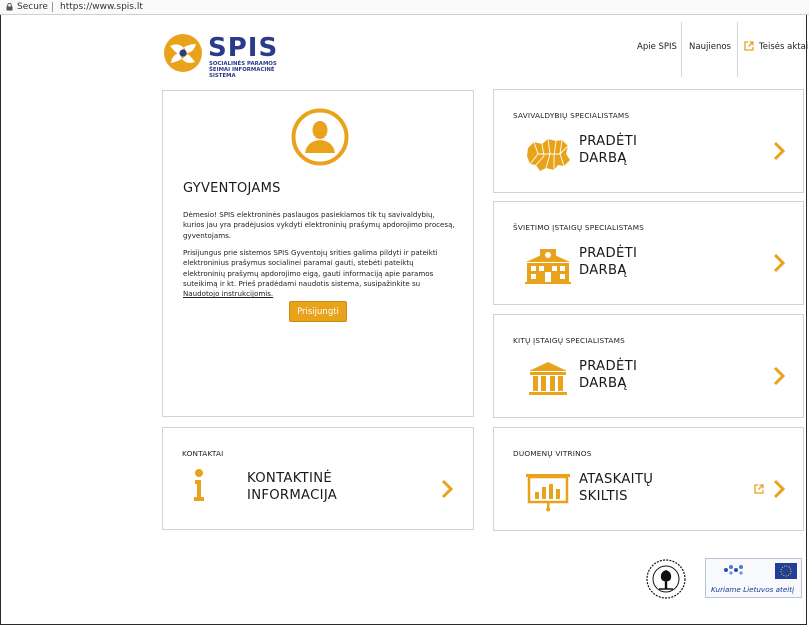  I want to click on other-institutions-panel: KITŲ ĮSTAIGŲ SPECIALISTAMS PRADĖTI DARBĄ, so click(648, 366).